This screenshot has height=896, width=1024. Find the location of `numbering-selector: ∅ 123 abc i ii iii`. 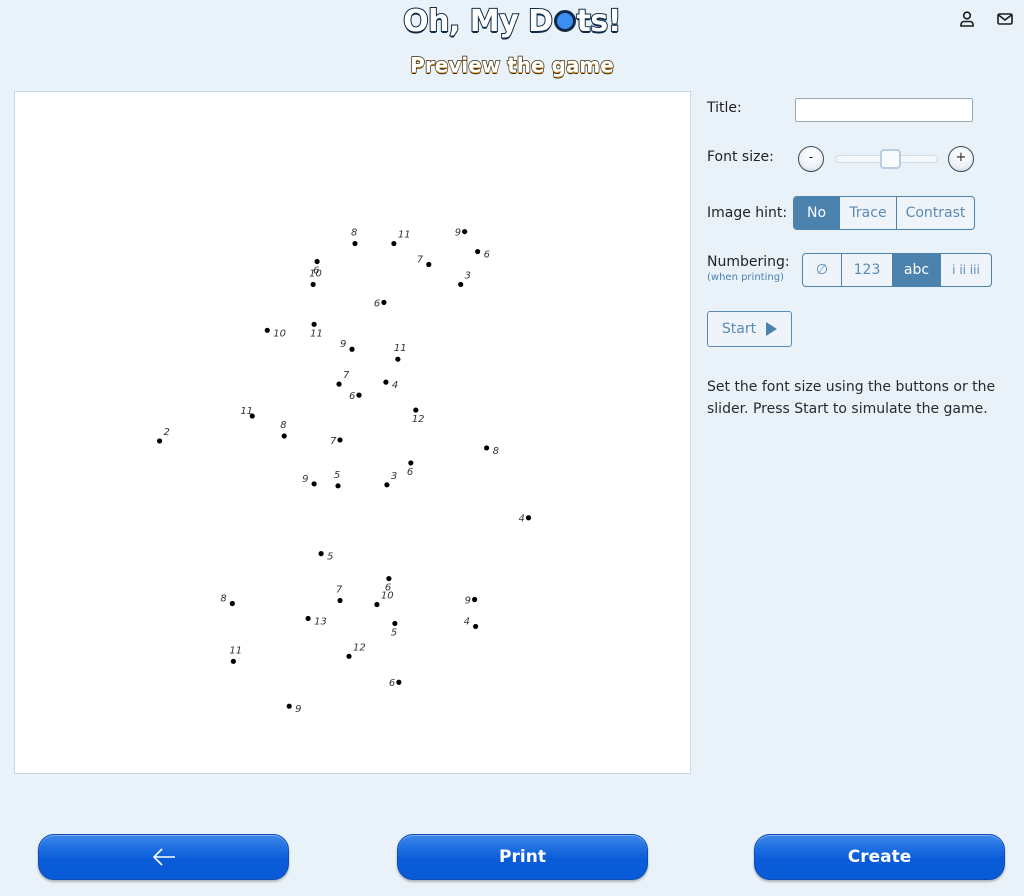

numbering-selector: ∅ 123 abc i ii iii is located at coordinates (897, 270).